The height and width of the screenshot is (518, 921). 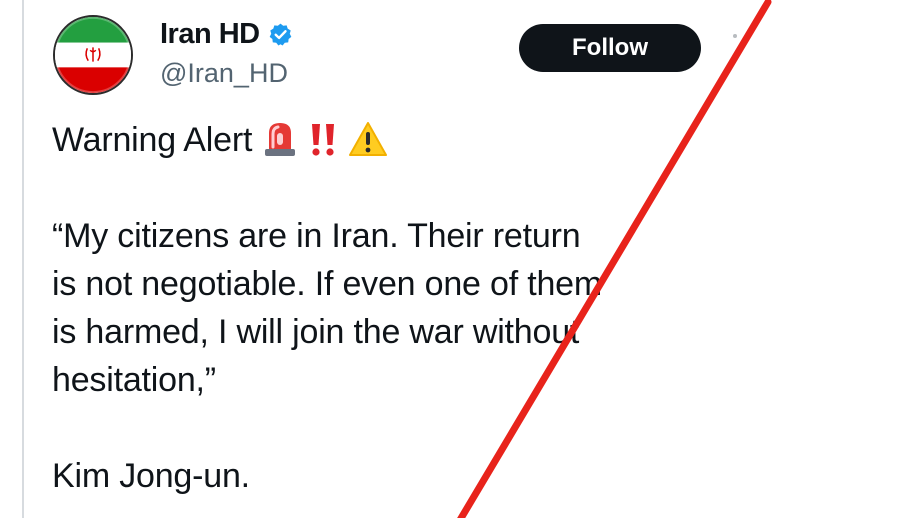 What do you see at coordinates (316, 332) in the screenshot?
I see `quote-line: is harmed, I will join the war without` at bounding box center [316, 332].